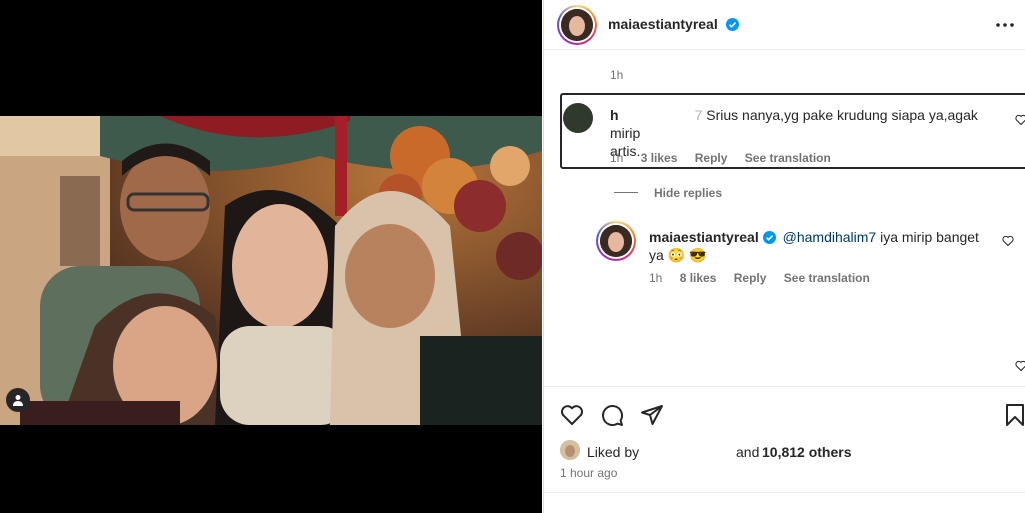 Image resolution: width=1025 pixels, height=513 pixels. I want to click on comment-time: 1h, so click(617, 158).